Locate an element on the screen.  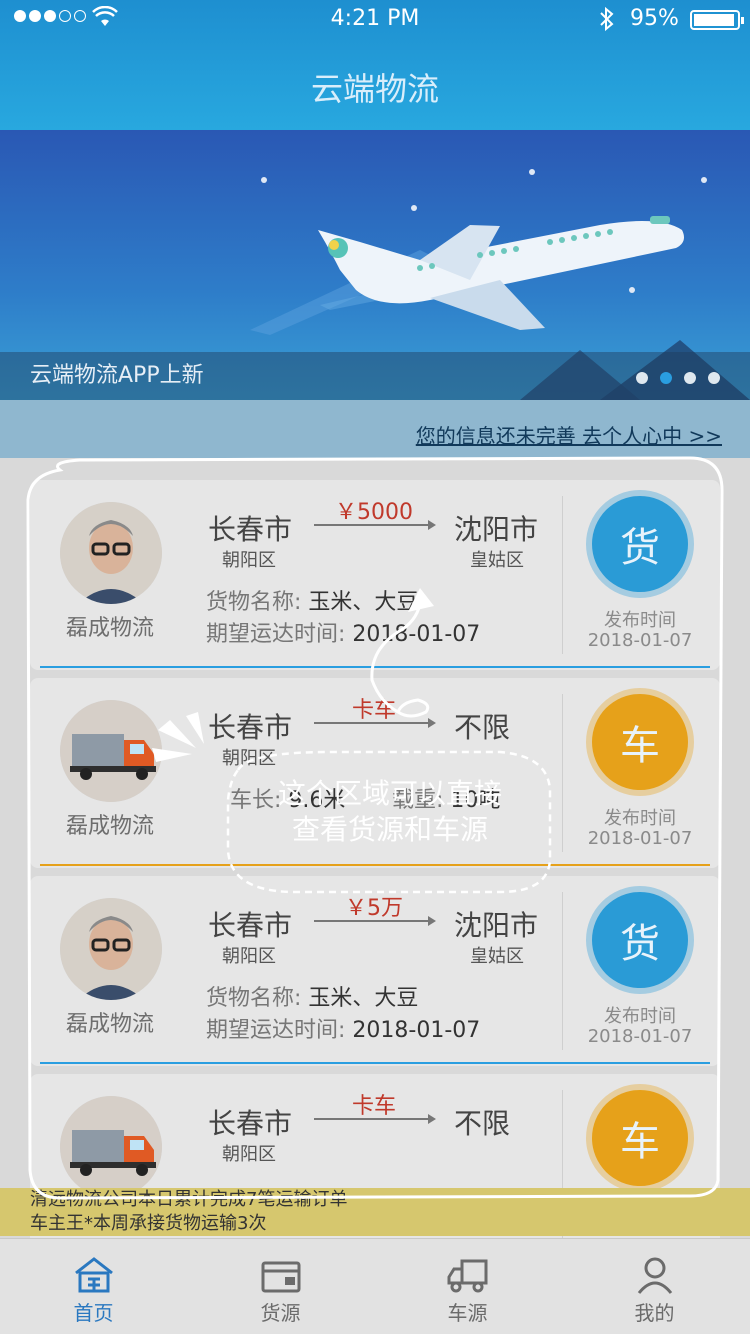
tab-bar: 首页 货源 车源 我的 is located at coordinates (375, 1286).